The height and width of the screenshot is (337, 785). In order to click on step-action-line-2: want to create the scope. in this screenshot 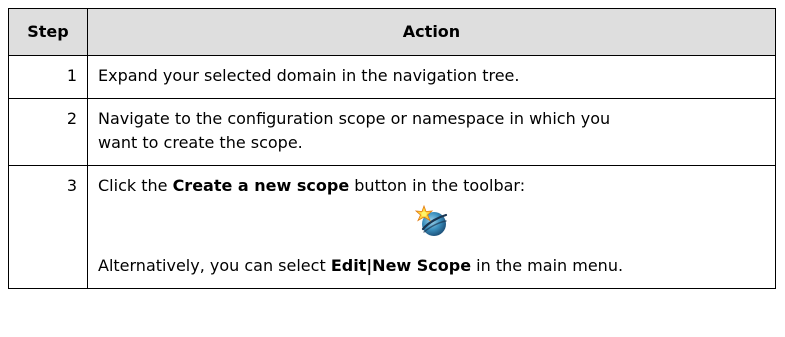, I will do `click(200, 142)`.